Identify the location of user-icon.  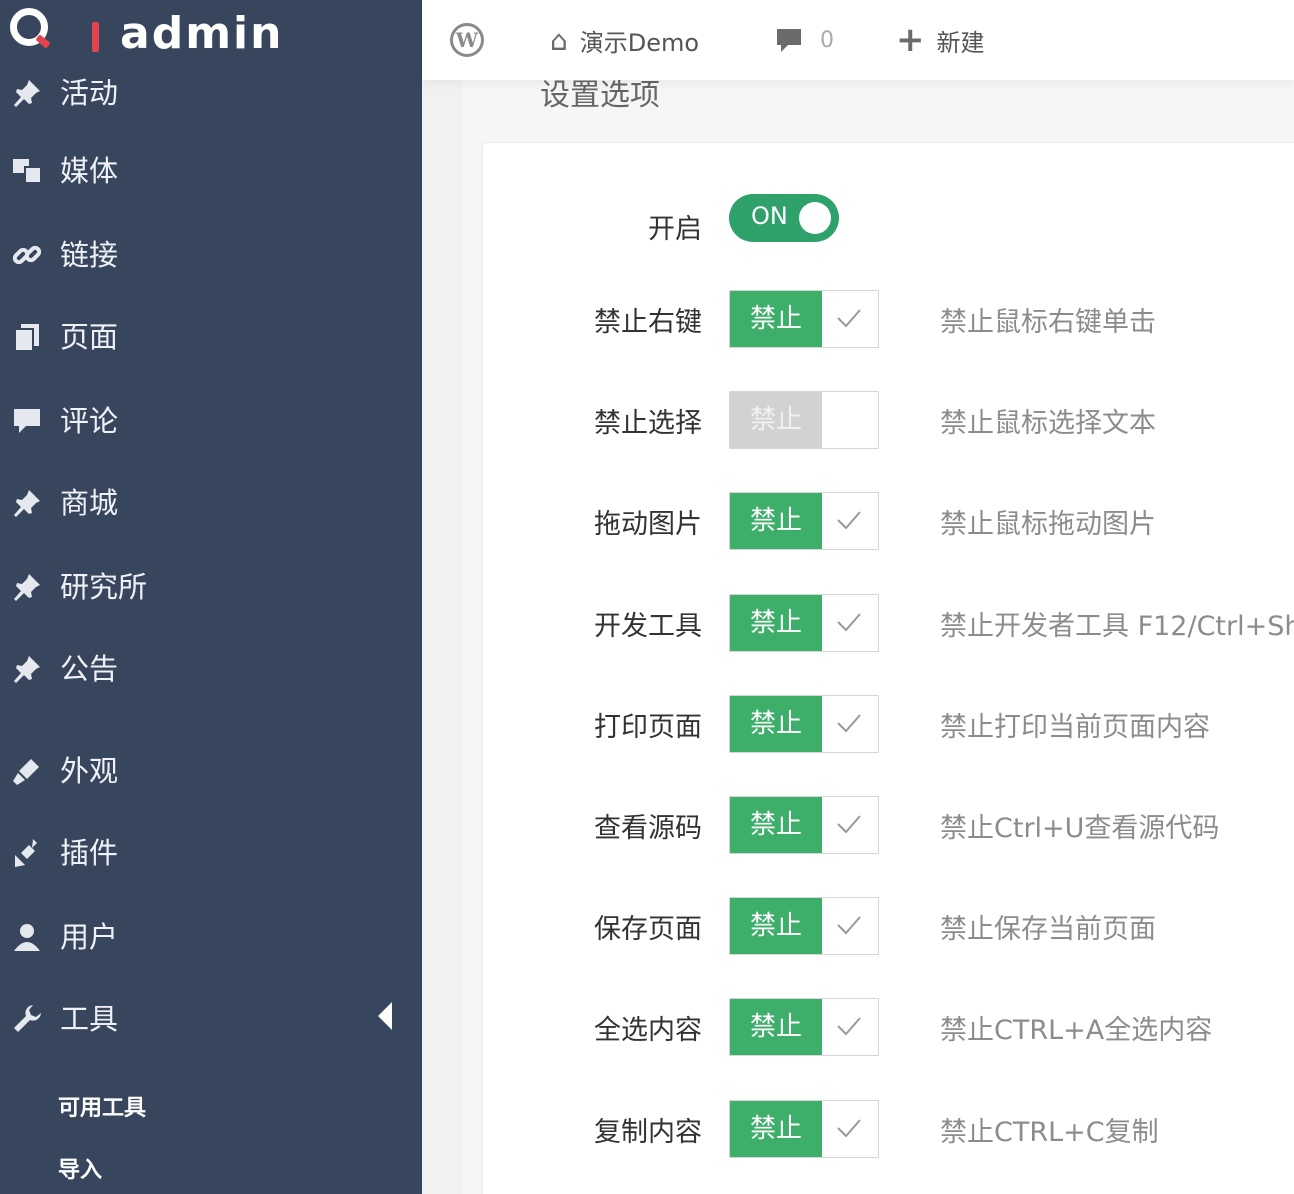
(27, 937).